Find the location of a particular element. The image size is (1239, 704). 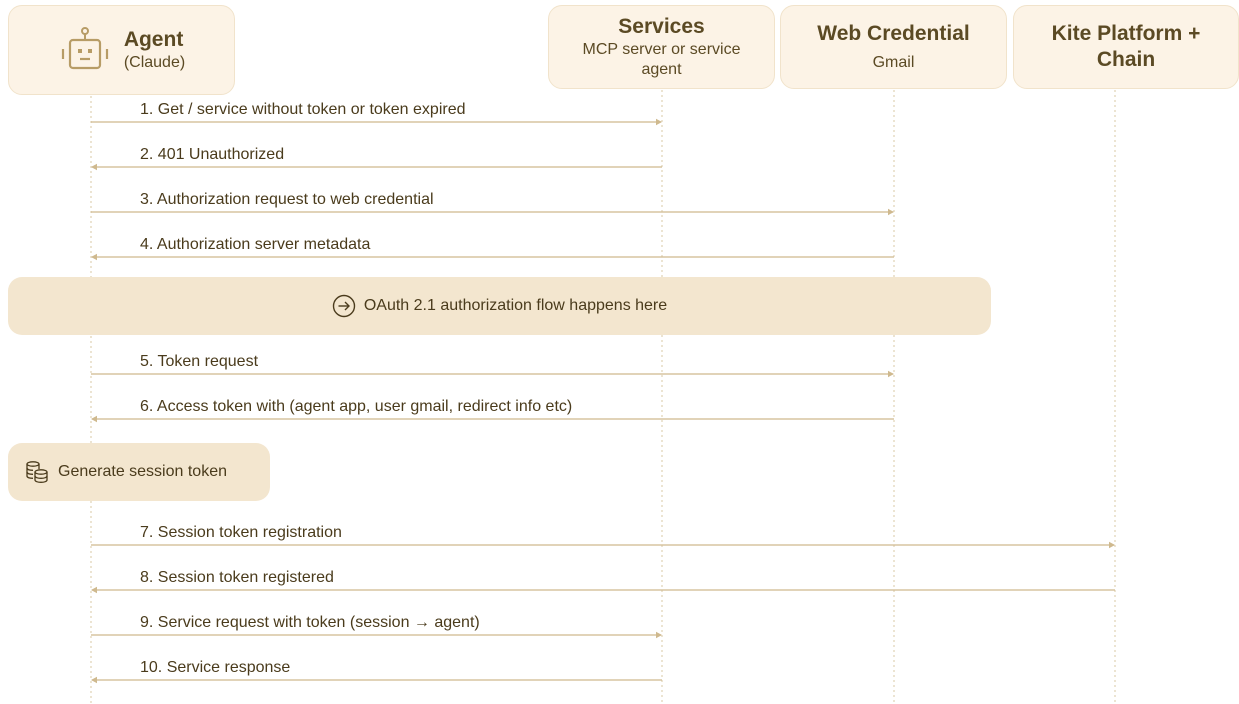

session-token-note: Generate session token is located at coordinates (139, 472).